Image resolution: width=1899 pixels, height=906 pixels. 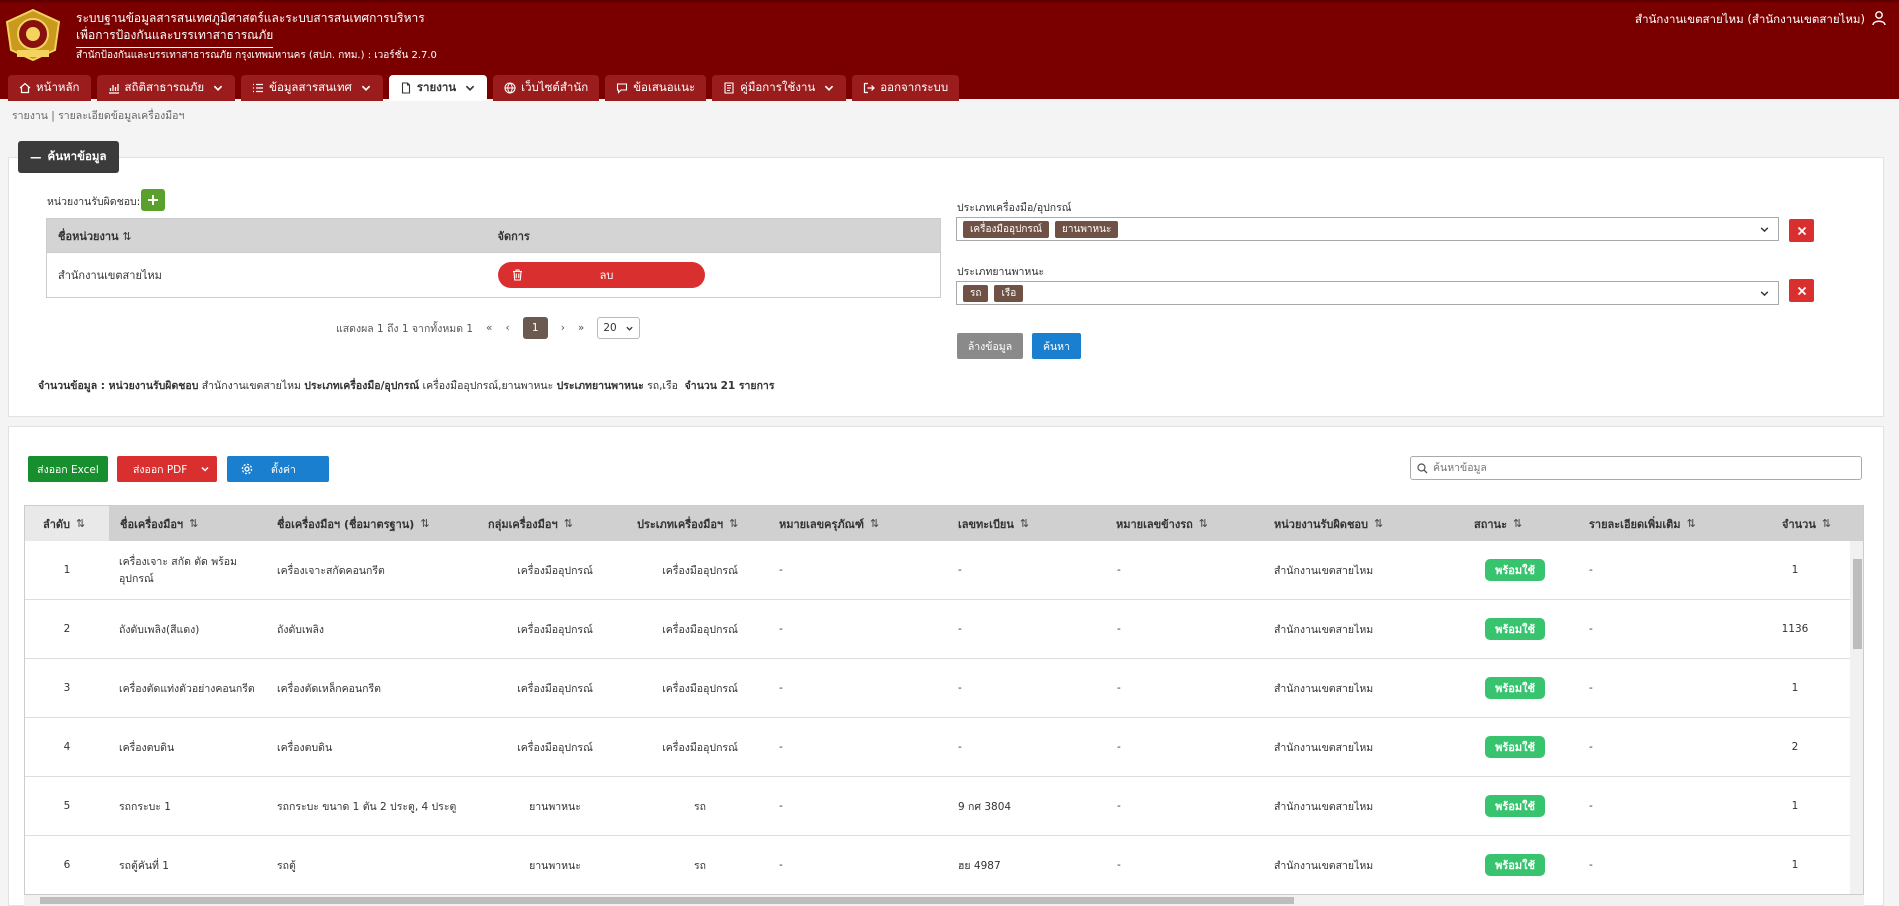 What do you see at coordinates (829, 523) in the screenshot?
I see `col-header-asset-no: หมายเลขครุภัณฑ์ ⇅` at bounding box center [829, 523].